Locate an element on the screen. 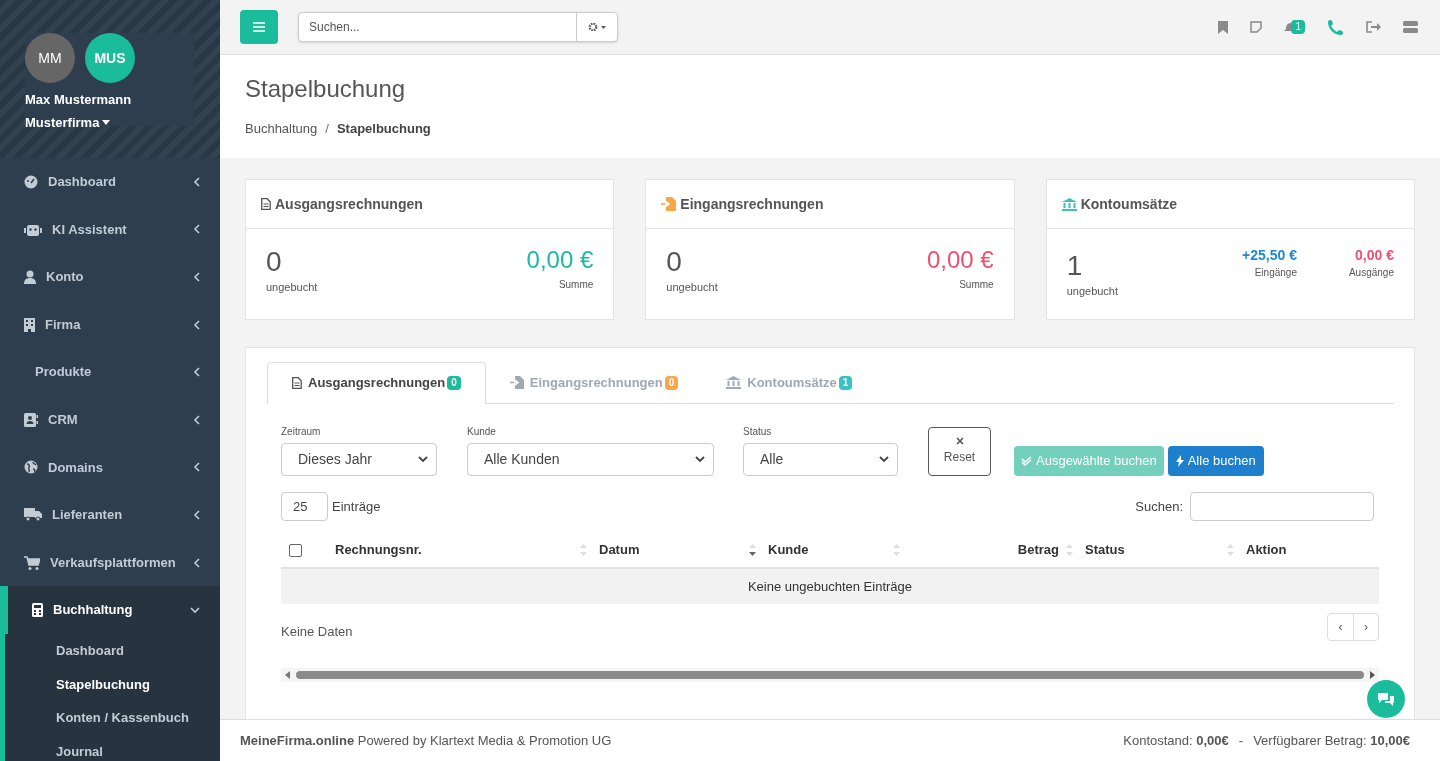 This screenshot has width=1440, height=761. bolt-icon is located at coordinates (1179, 461).